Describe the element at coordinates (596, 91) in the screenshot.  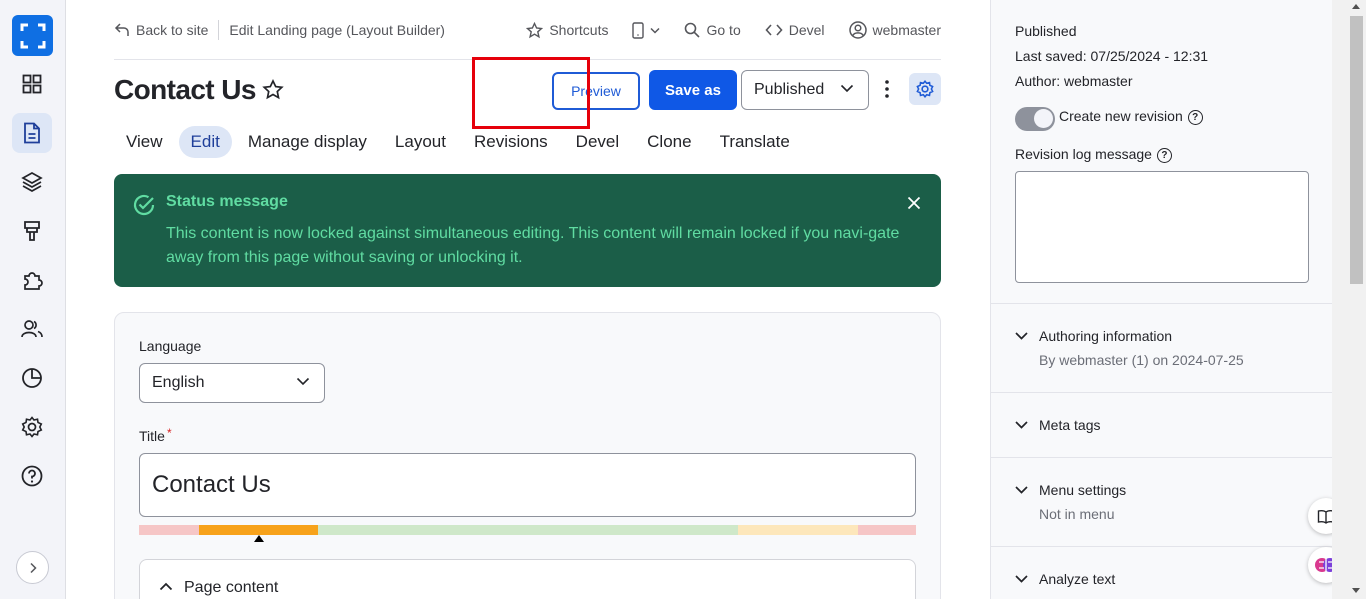
I see `preview-button: Preview` at that location.